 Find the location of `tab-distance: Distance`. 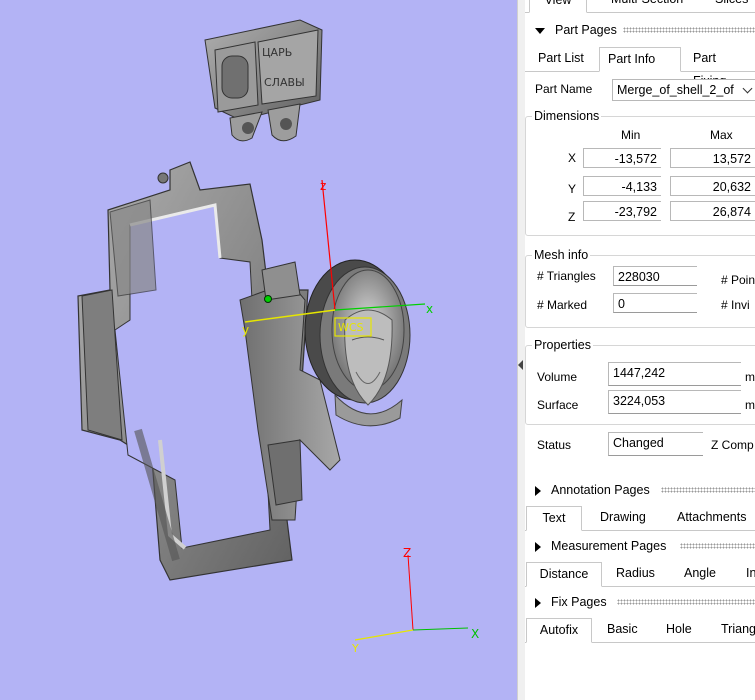

tab-distance: Distance is located at coordinates (564, 574).